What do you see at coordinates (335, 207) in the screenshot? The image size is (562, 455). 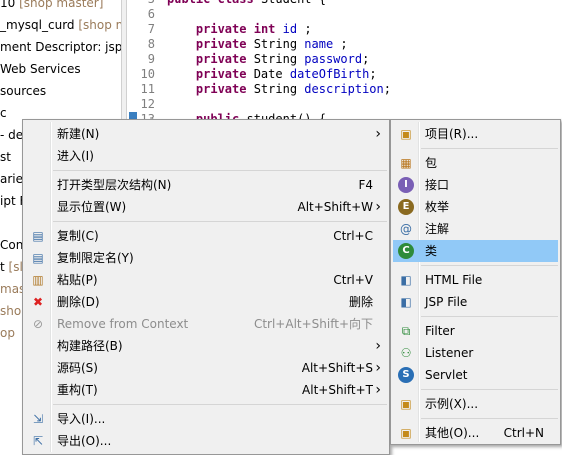 I see `menu-item-shortcut: Alt+Shift+W` at bounding box center [335, 207].